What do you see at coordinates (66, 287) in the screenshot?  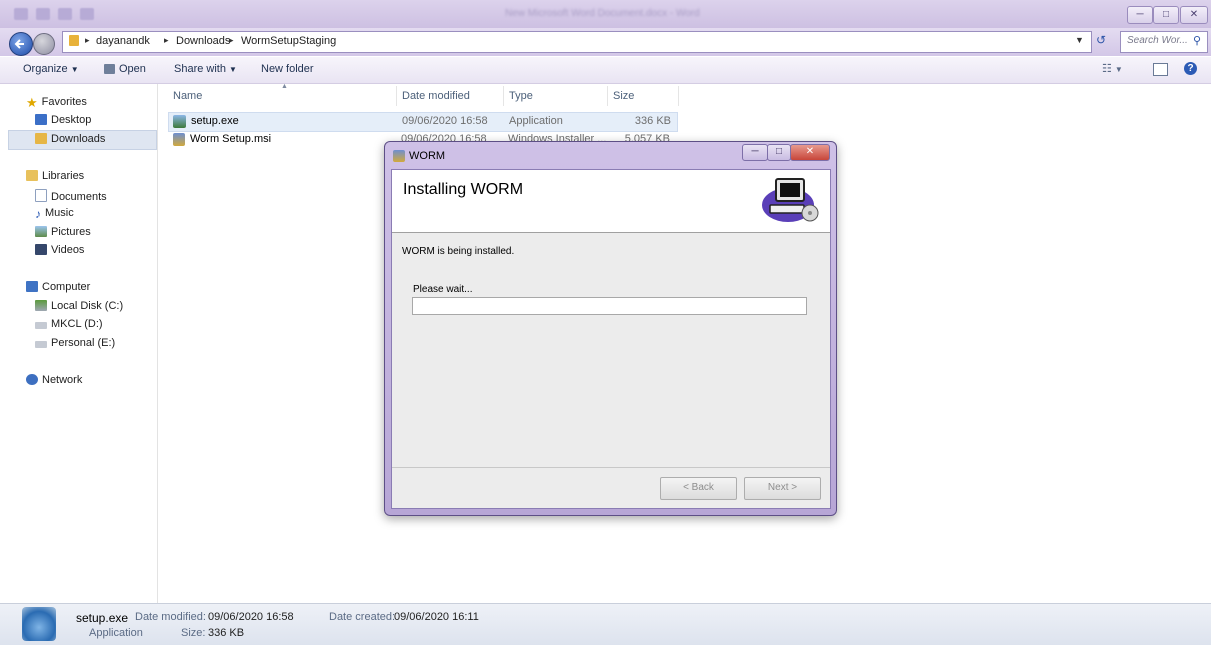 I see `nav-label: Computer` at bounding box center [66, 287].